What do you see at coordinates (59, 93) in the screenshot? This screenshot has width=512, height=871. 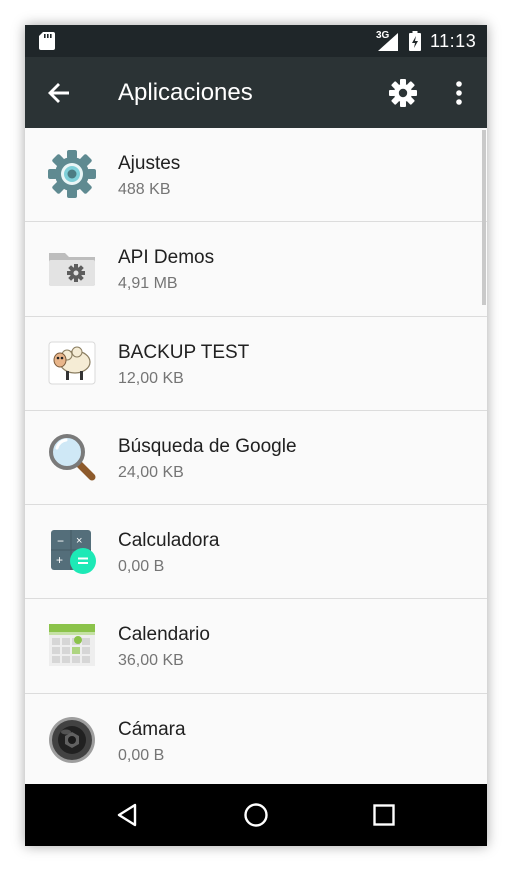 I see `back-arrow-icon` at bounding box center [59, 93].